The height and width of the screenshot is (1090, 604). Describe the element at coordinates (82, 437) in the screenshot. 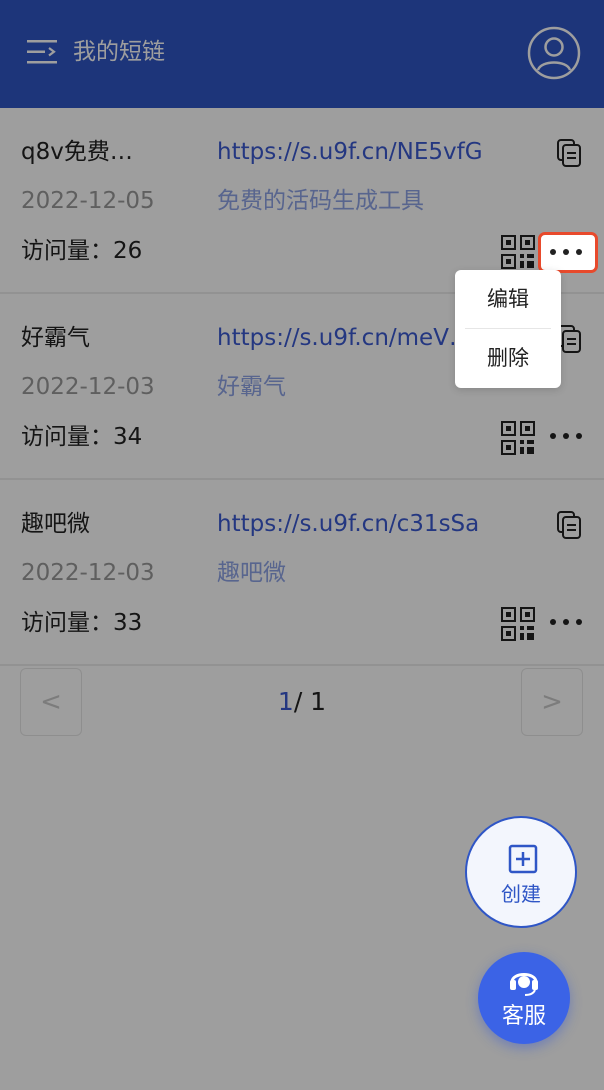

I see `visit-count: 访问量：34` at that location.